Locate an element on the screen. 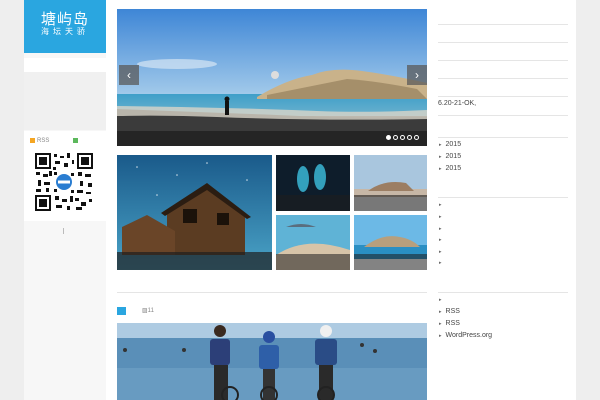 This screenshot has height=400, width=600. post-tag-icon is located at coordinates (121, 311).